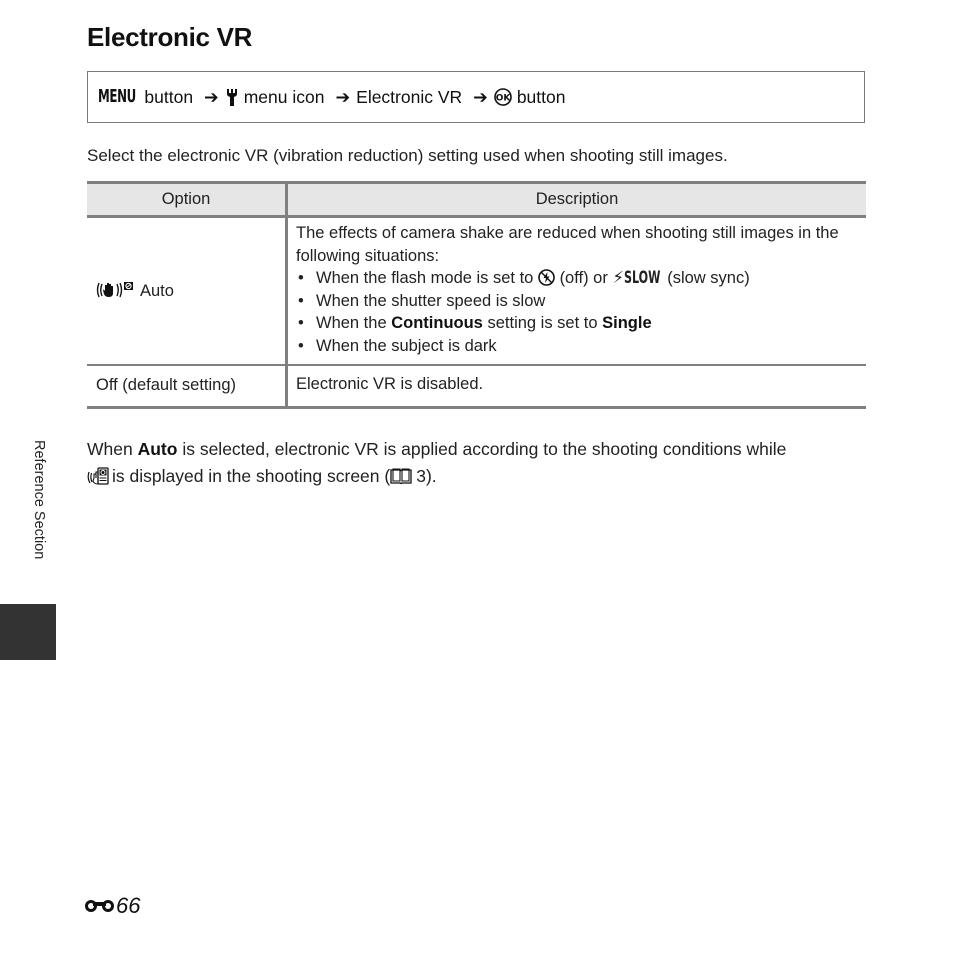 This screenshot has width=954, height=954. What do you see at coordinates (546, 277) in the screenshot?
I see `flash-off-icon` at bounding box center [546, 277].